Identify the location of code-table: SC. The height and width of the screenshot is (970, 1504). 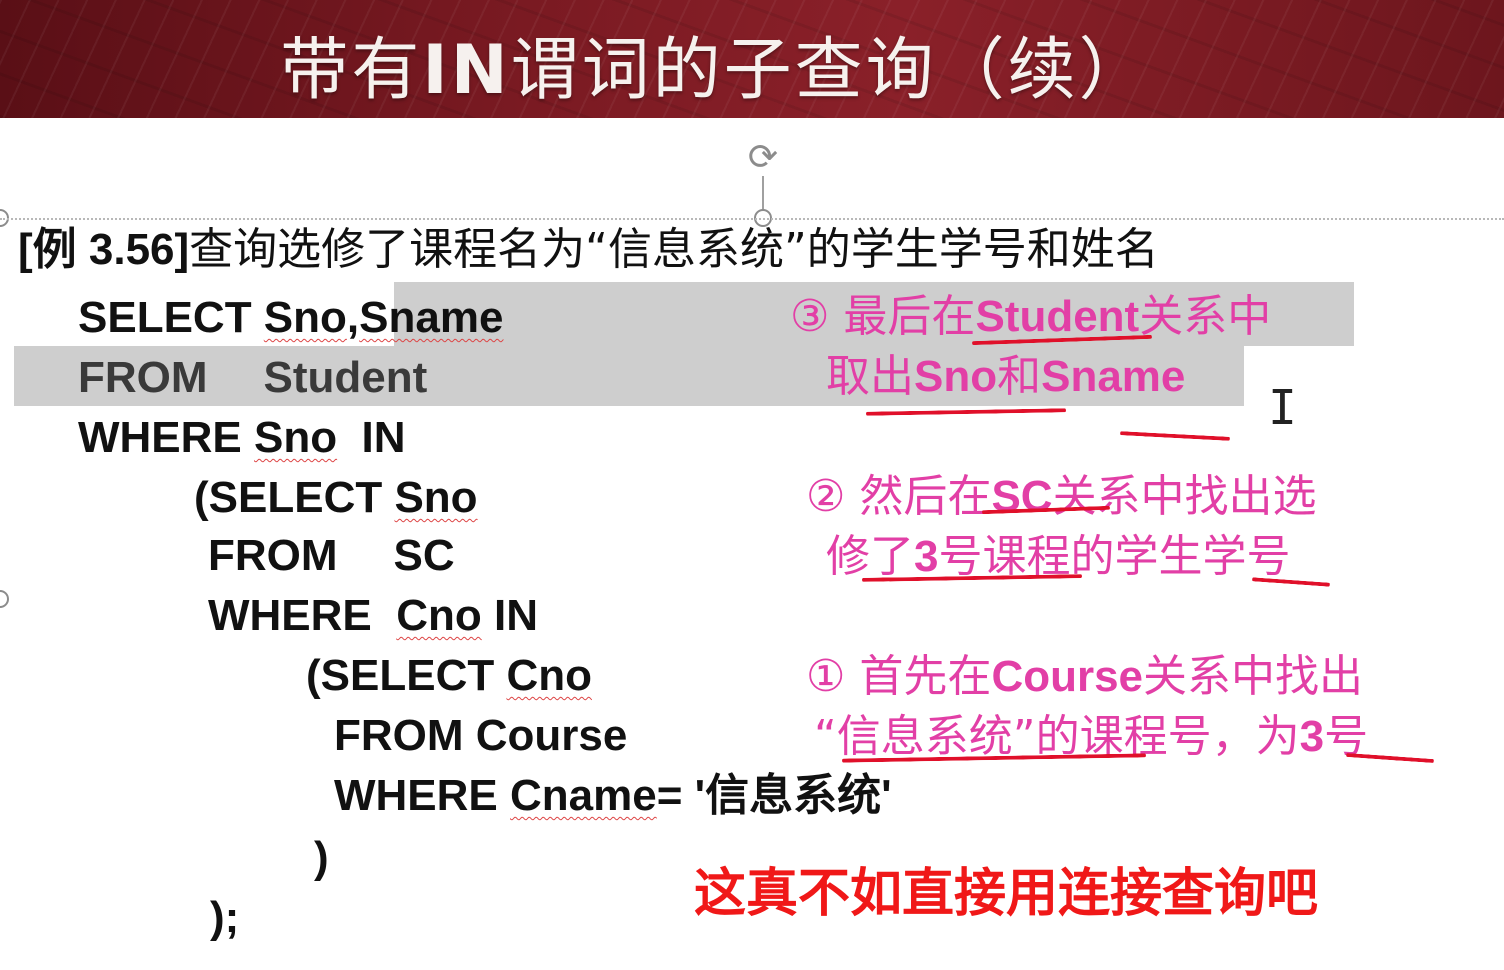
(424, 555).